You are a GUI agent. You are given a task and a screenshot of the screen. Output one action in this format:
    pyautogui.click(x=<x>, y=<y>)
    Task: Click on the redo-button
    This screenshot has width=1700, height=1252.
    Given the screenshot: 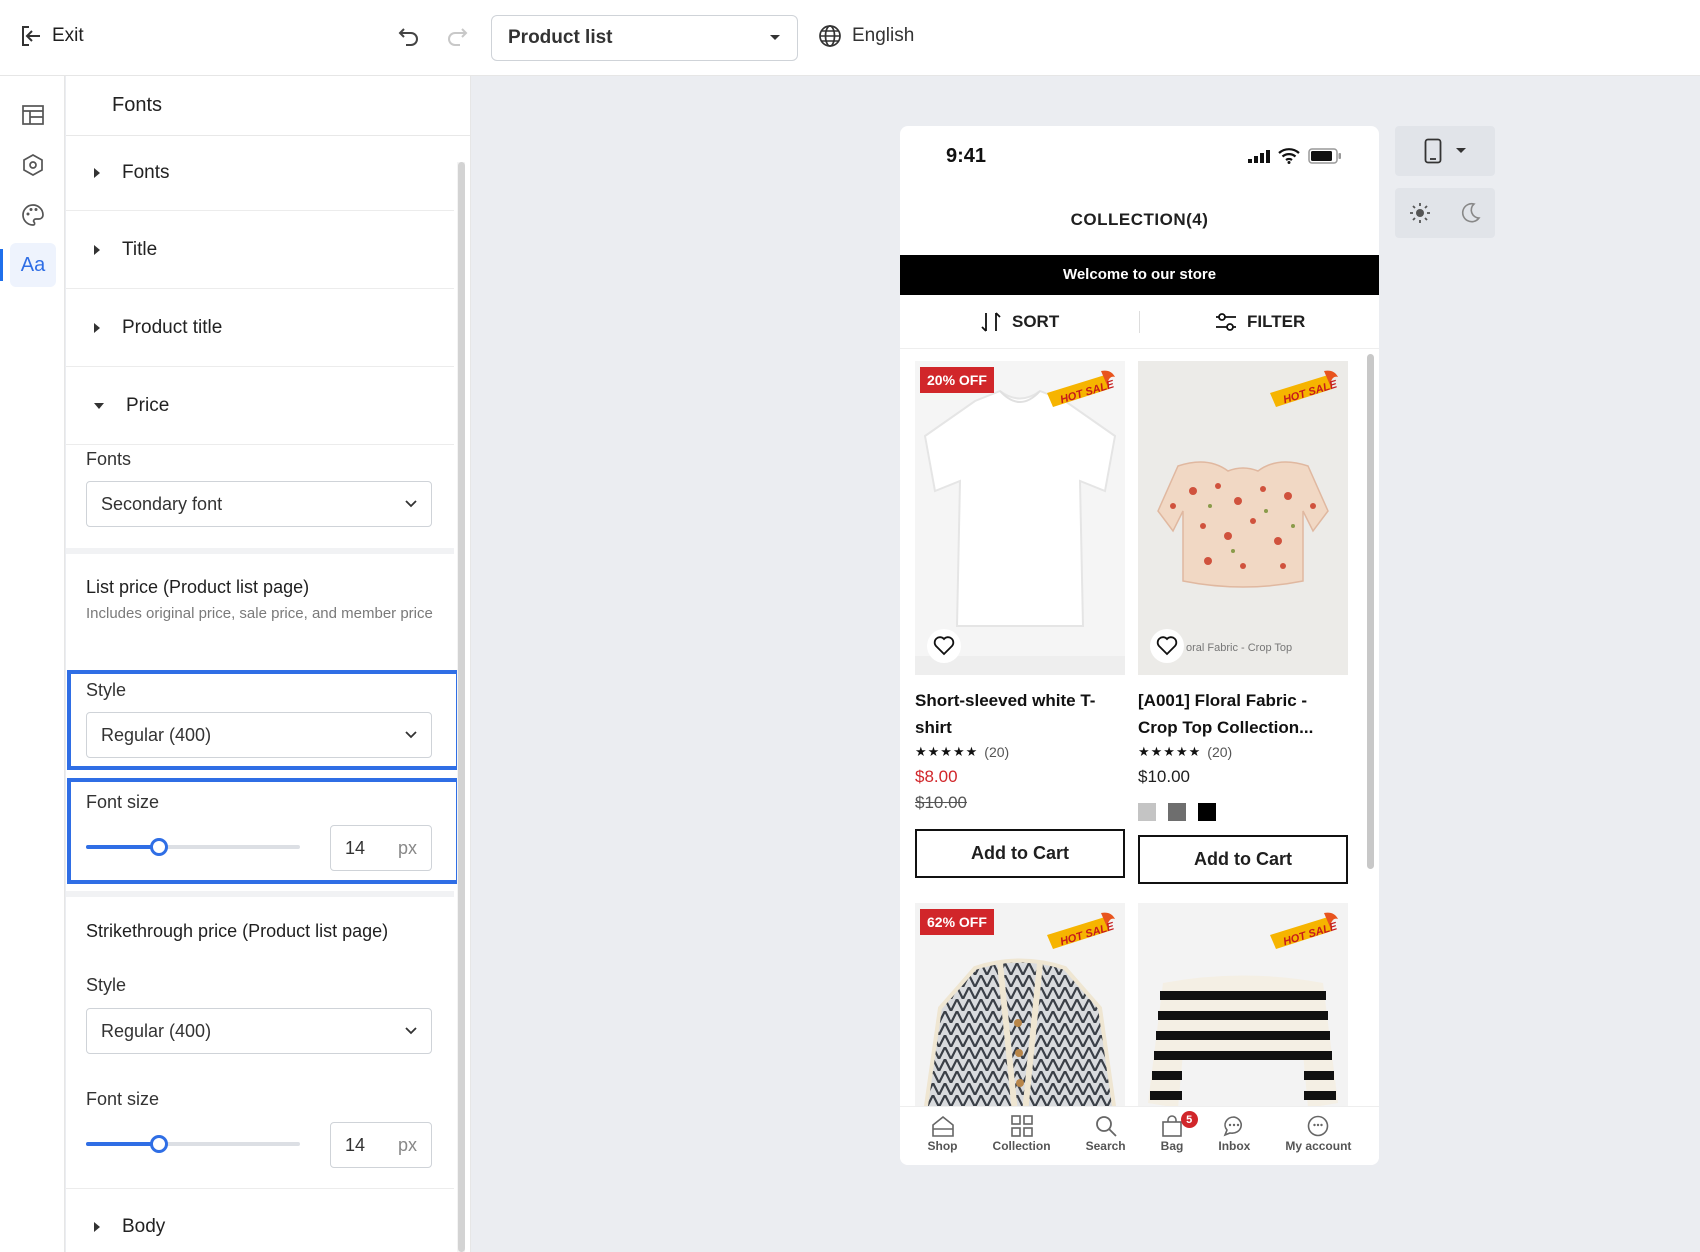 What is the action you would take?
    pyautogui.click(x=457, y=37)
    